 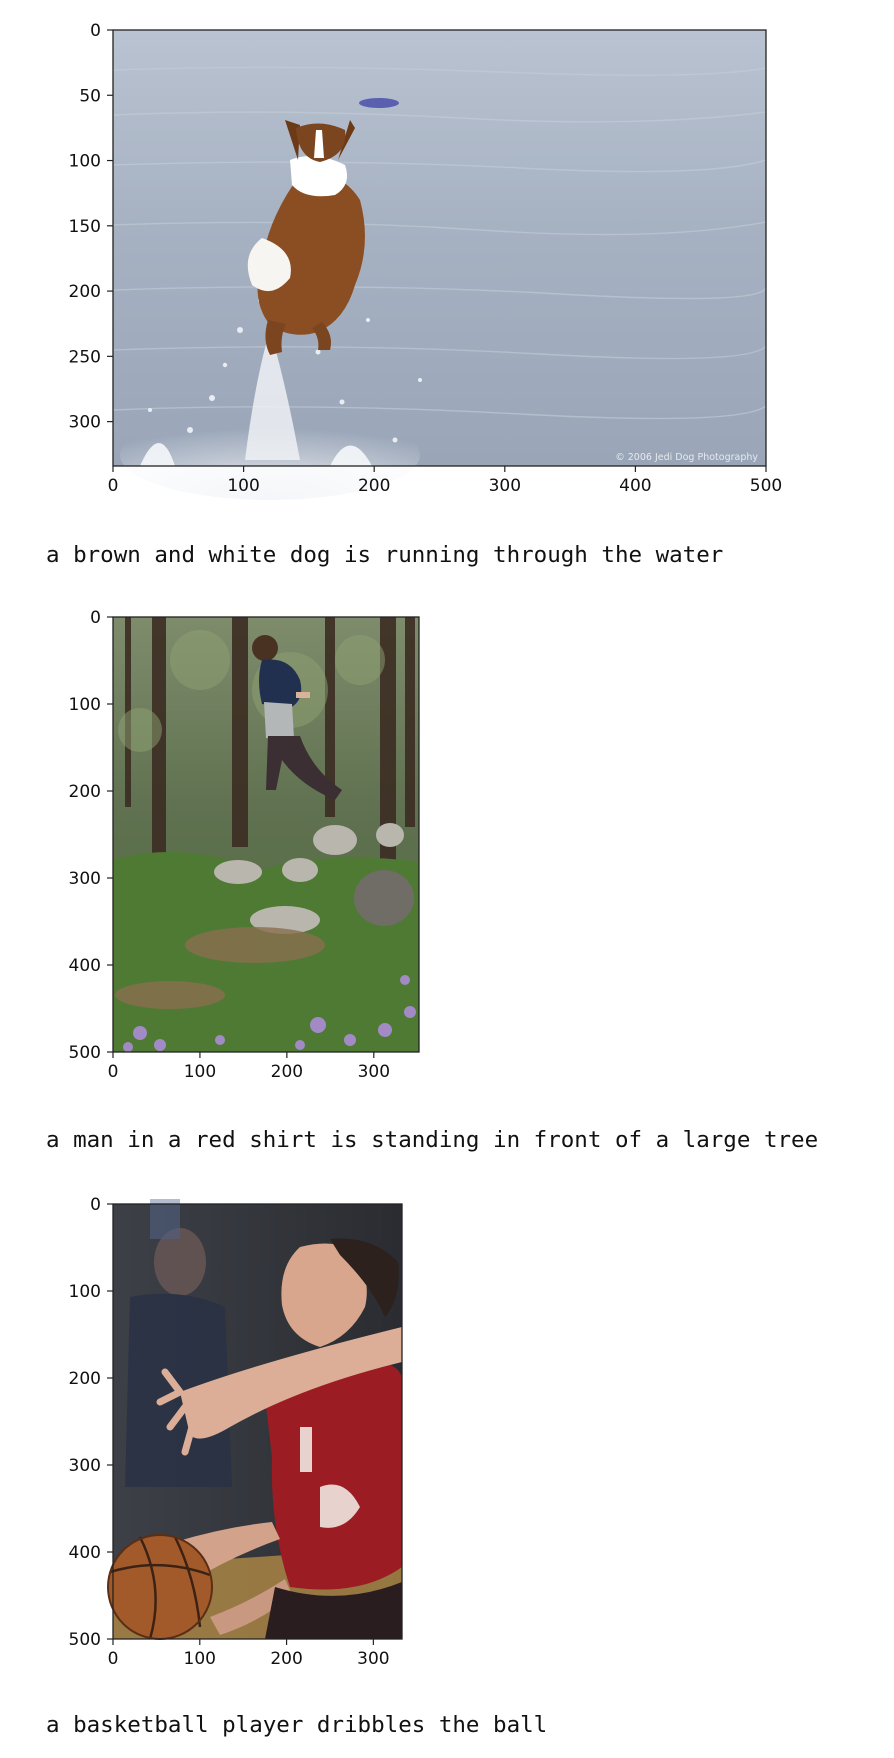 I want to click on figure-3-image, so click(x=254, y=1419).